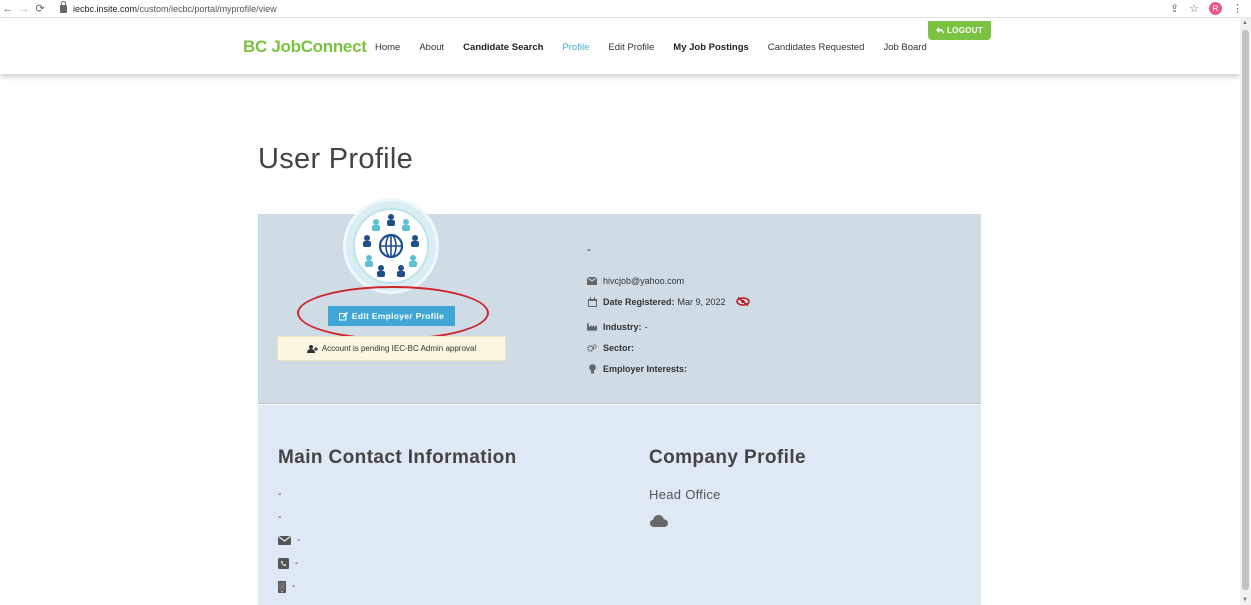 The width and height of the screenshot is (1251, 605). What do you see at coordinates (503, 47) in the screenshot?
I see `nav-candidate-search: Candidate Search` at bounding box center [503, 47].